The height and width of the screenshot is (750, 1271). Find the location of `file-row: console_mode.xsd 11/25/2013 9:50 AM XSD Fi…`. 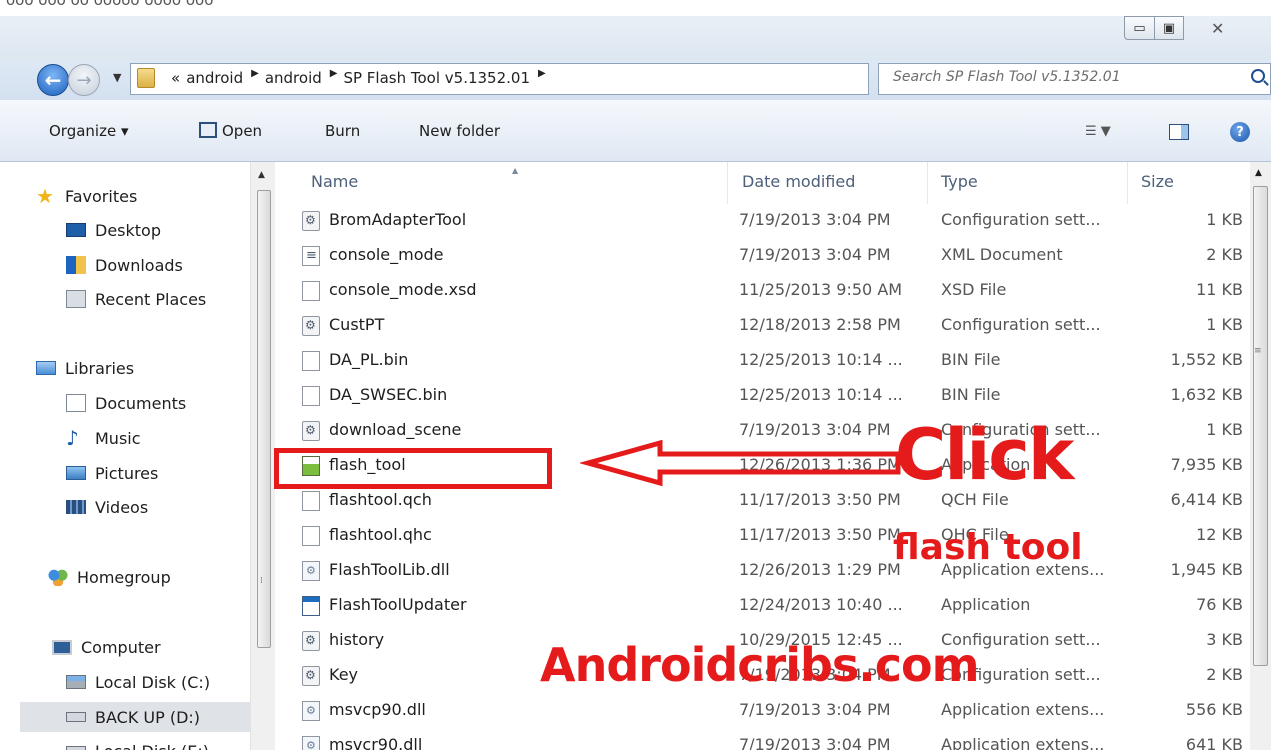

file-row: console_mode.xsd 11/25/2013 9:50 AM XSD Fi… is located at coordinates (762, 291).